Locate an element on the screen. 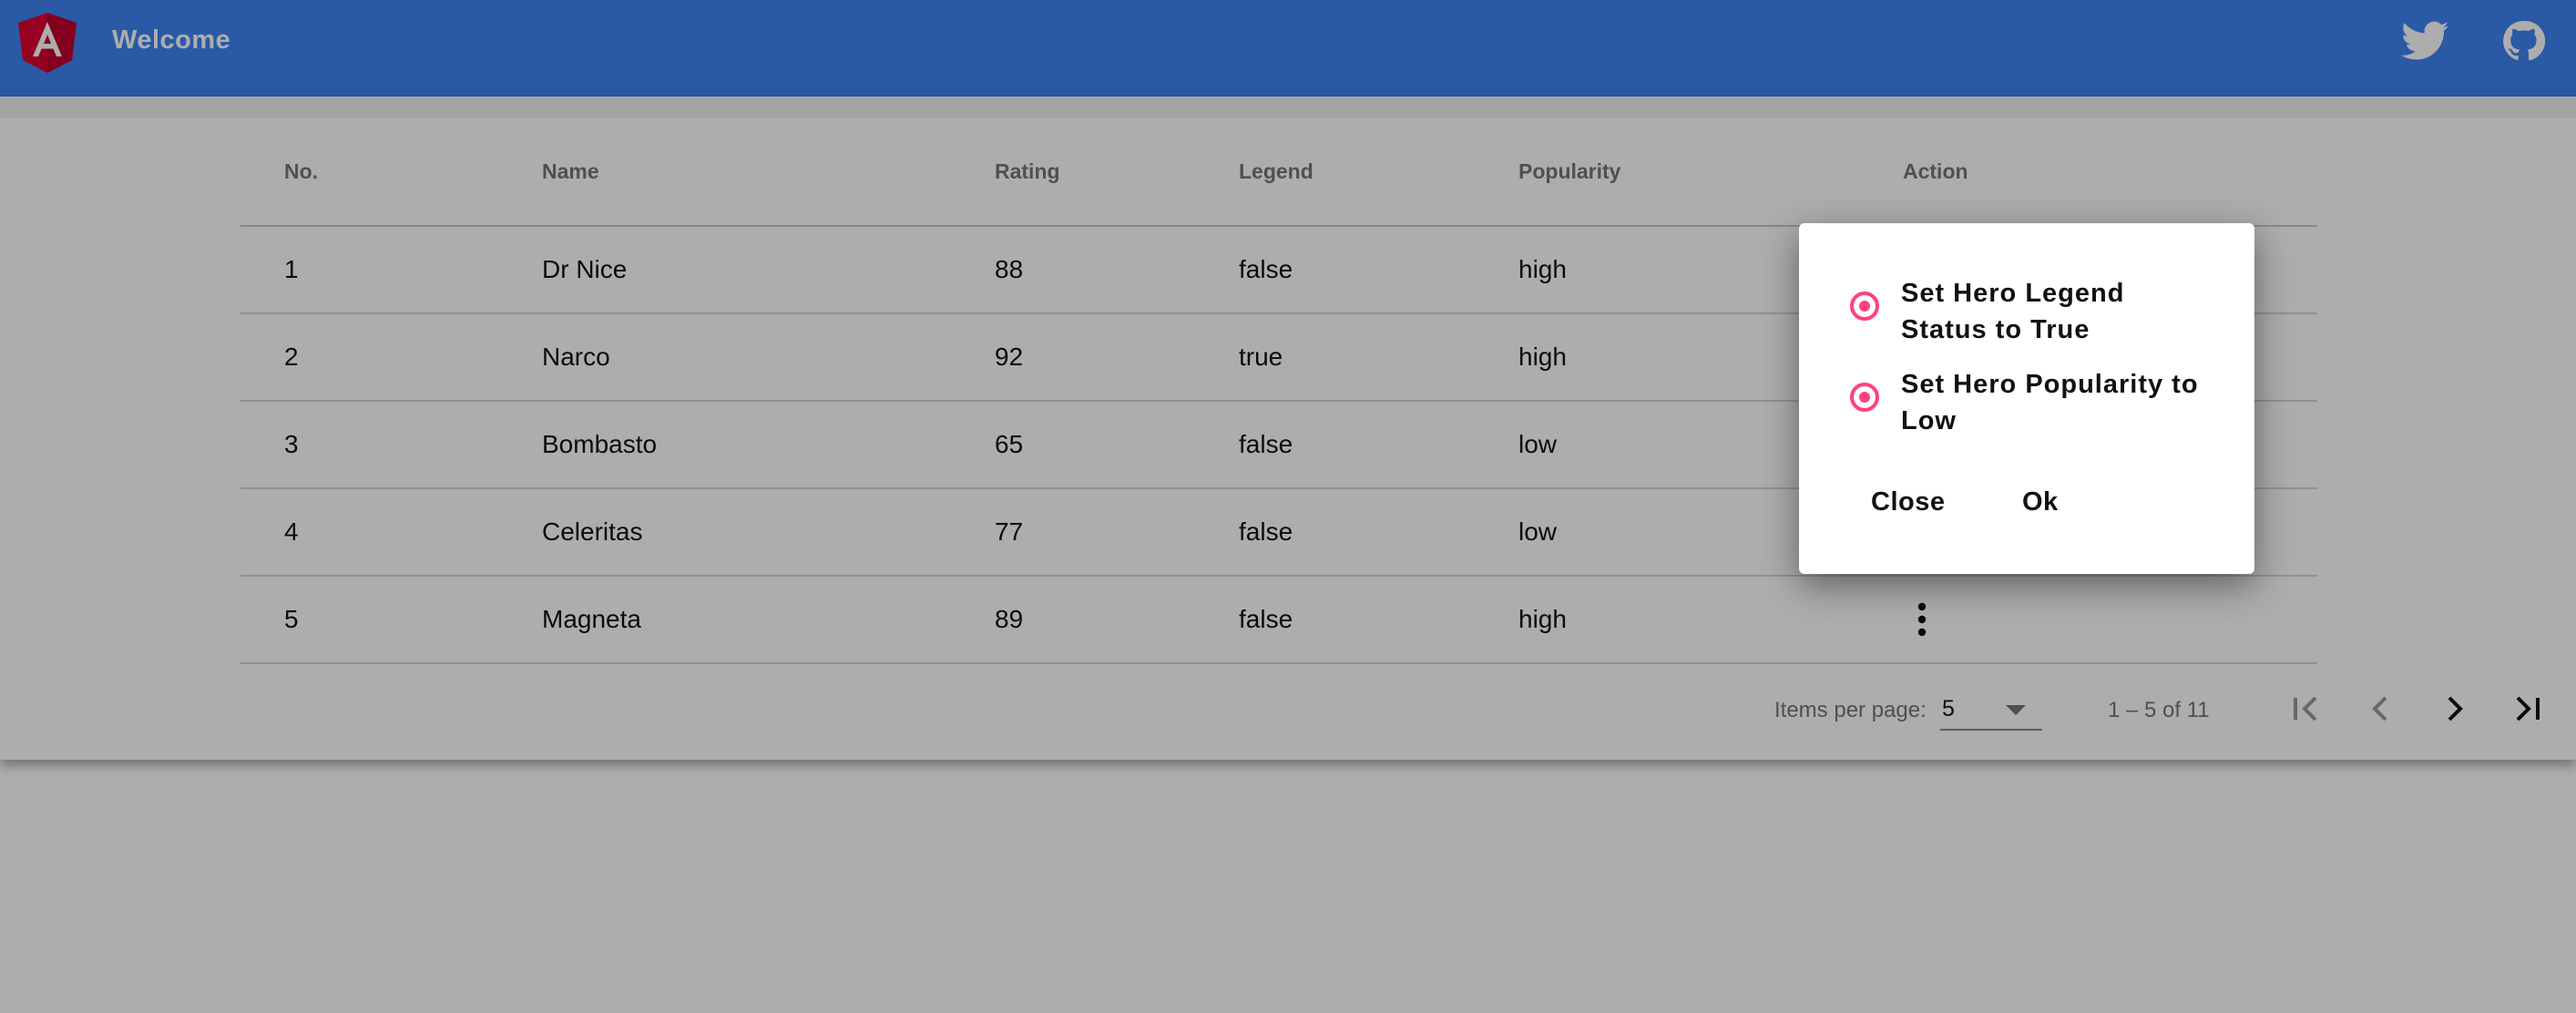  ok-button: Ok is located at coordinates (2040, 502).